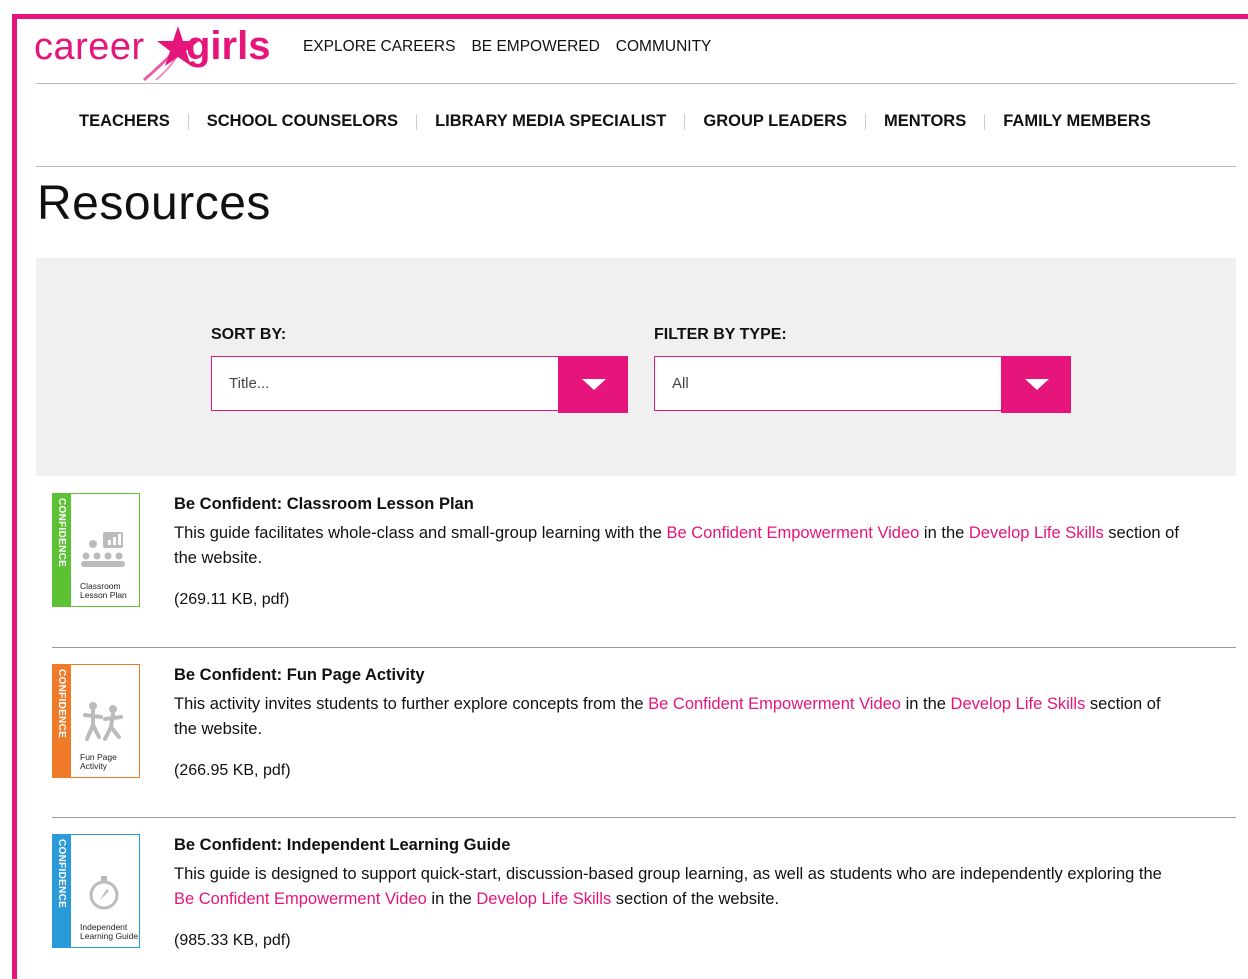 The width and height of the screenshot is (1248, 979). I want to click on filter-by-type-select: All, so click(862, 384).